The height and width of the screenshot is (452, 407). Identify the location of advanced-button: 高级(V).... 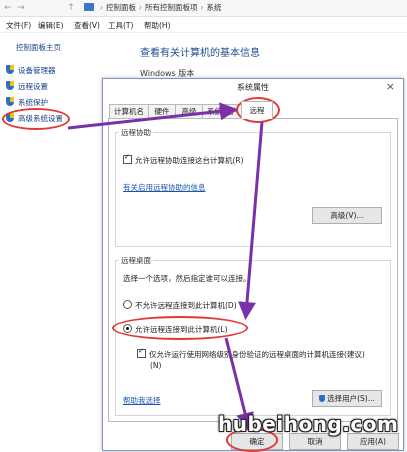
(347, 215).